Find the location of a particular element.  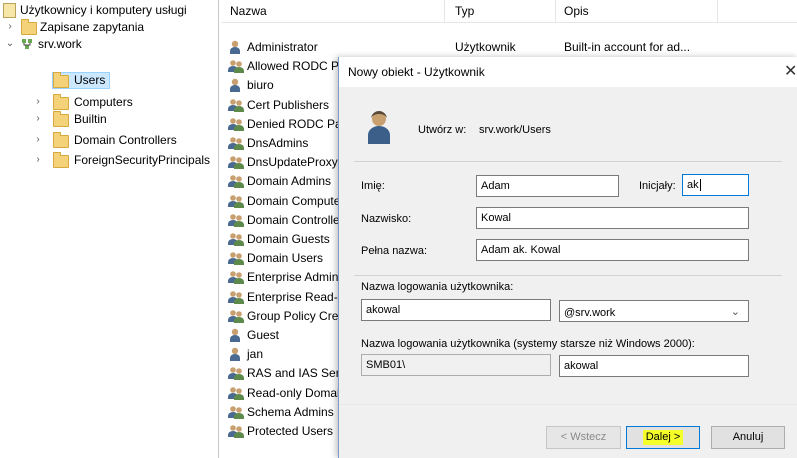

first-name-label: Imię: is located at coordinates (373, 186).